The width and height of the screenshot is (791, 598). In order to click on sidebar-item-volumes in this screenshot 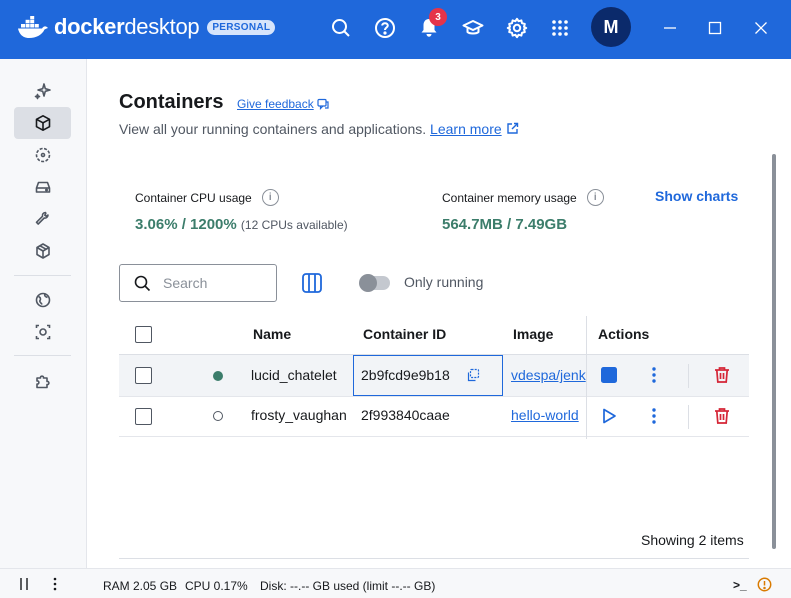, I will do `click(42, 187)`.